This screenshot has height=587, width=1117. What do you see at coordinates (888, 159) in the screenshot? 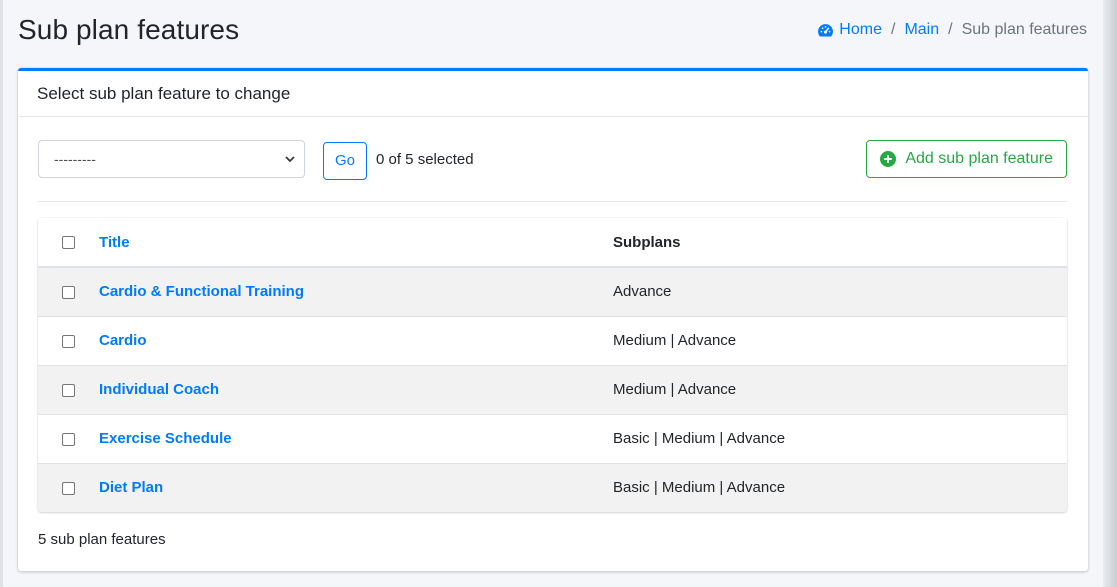
I see `plus-circle-icon` at bounding box center [888, 159].